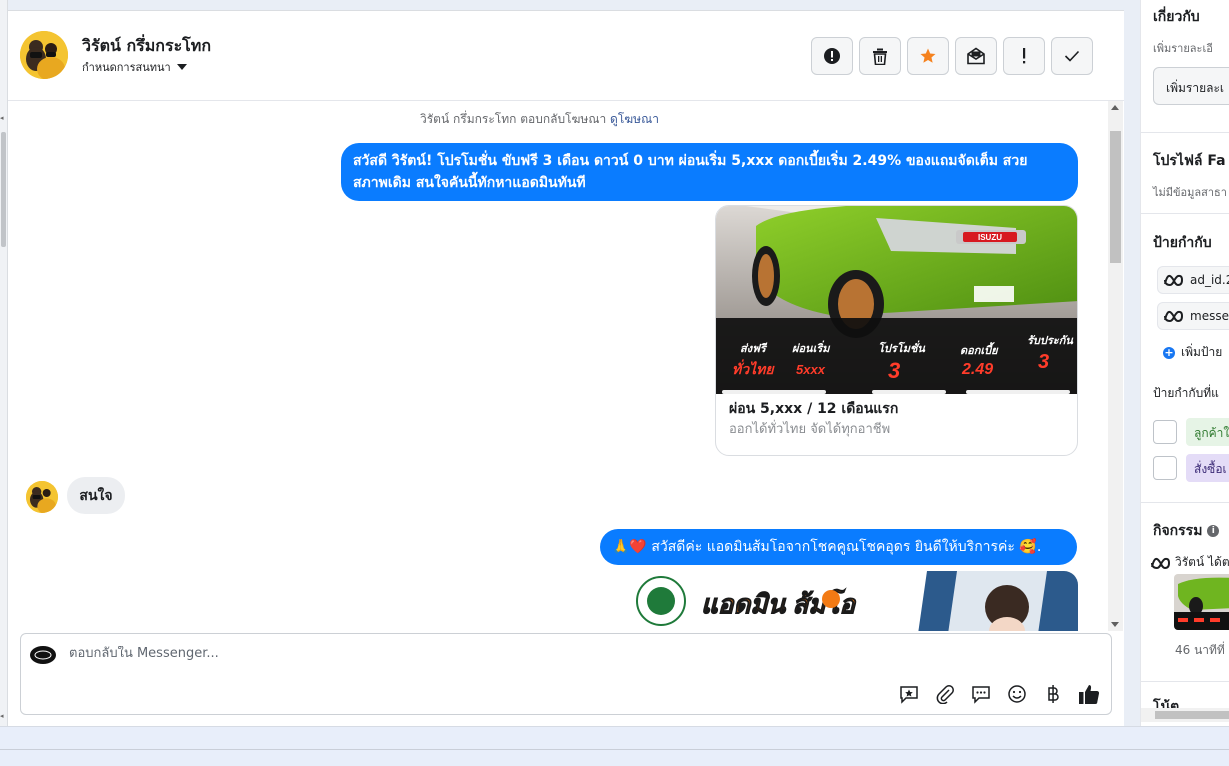 This screenshot has height=766, width=1229. I want to click on facebook-profile-subtitle: ไม่มีข้อมูลสาธา, so click(1190, 192).